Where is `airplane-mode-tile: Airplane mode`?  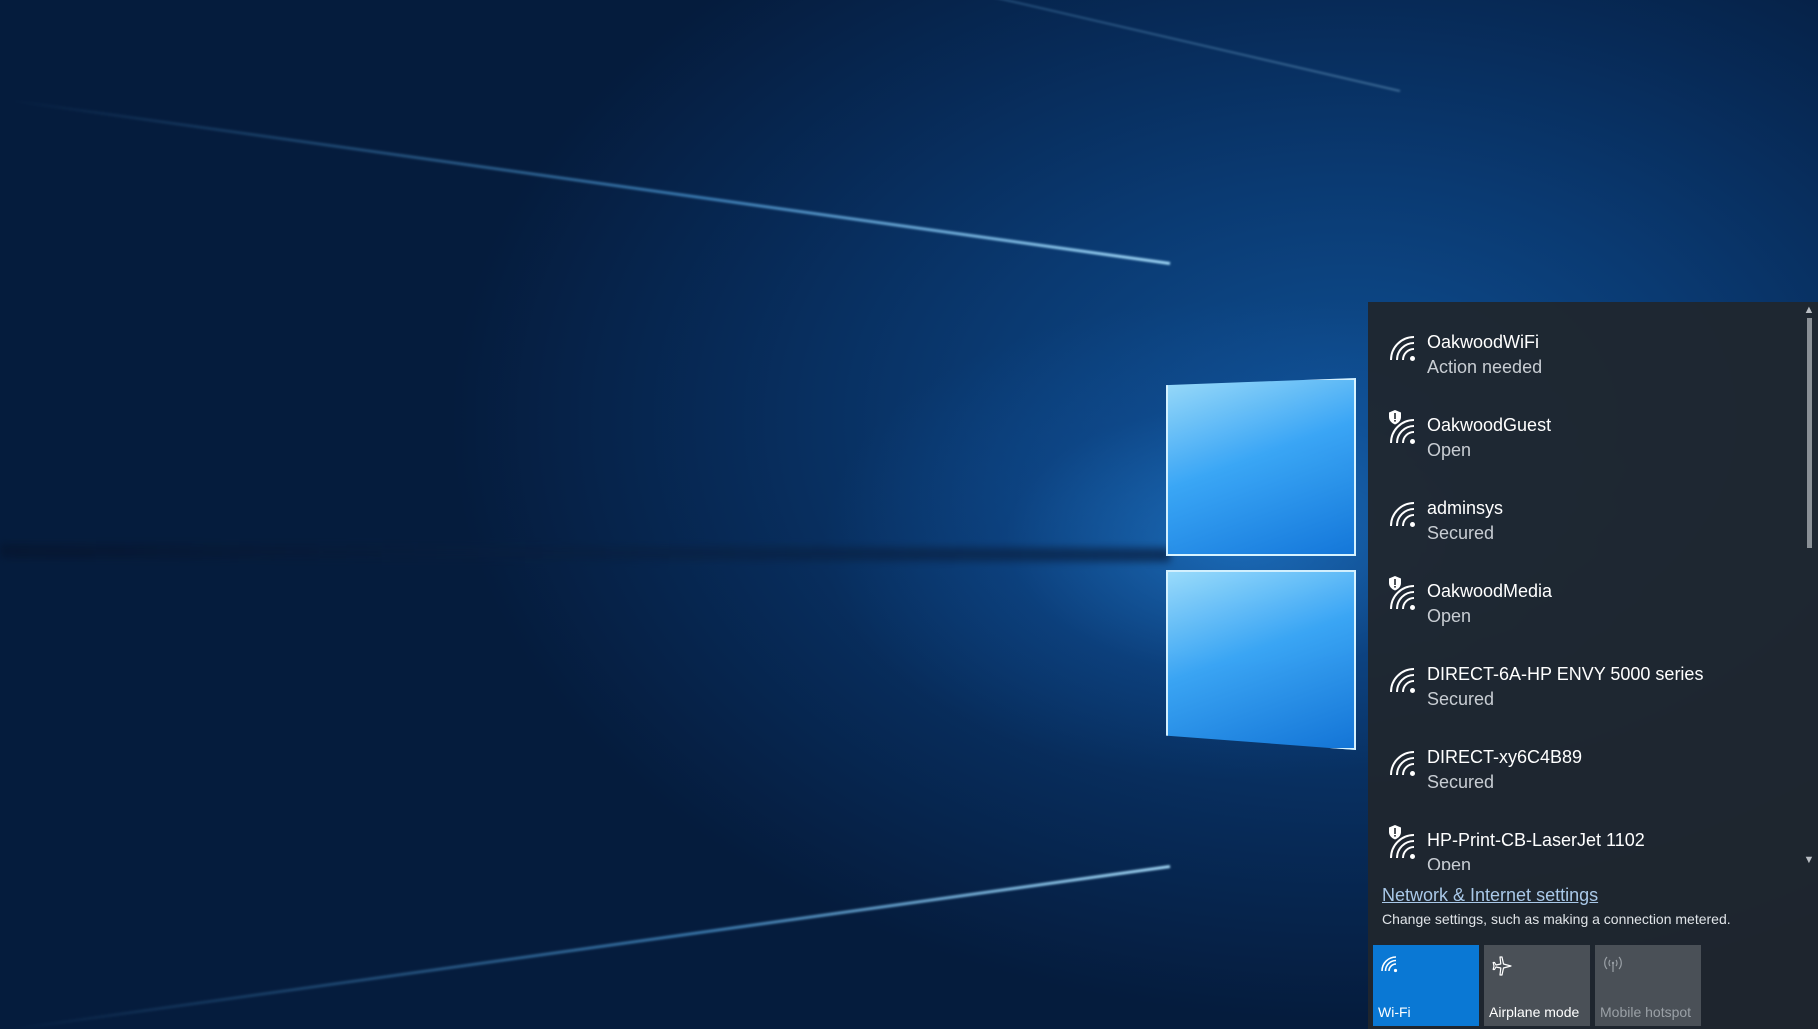
airplane-mode-tile: Airplane mode is located at coordinates (1537, 985).